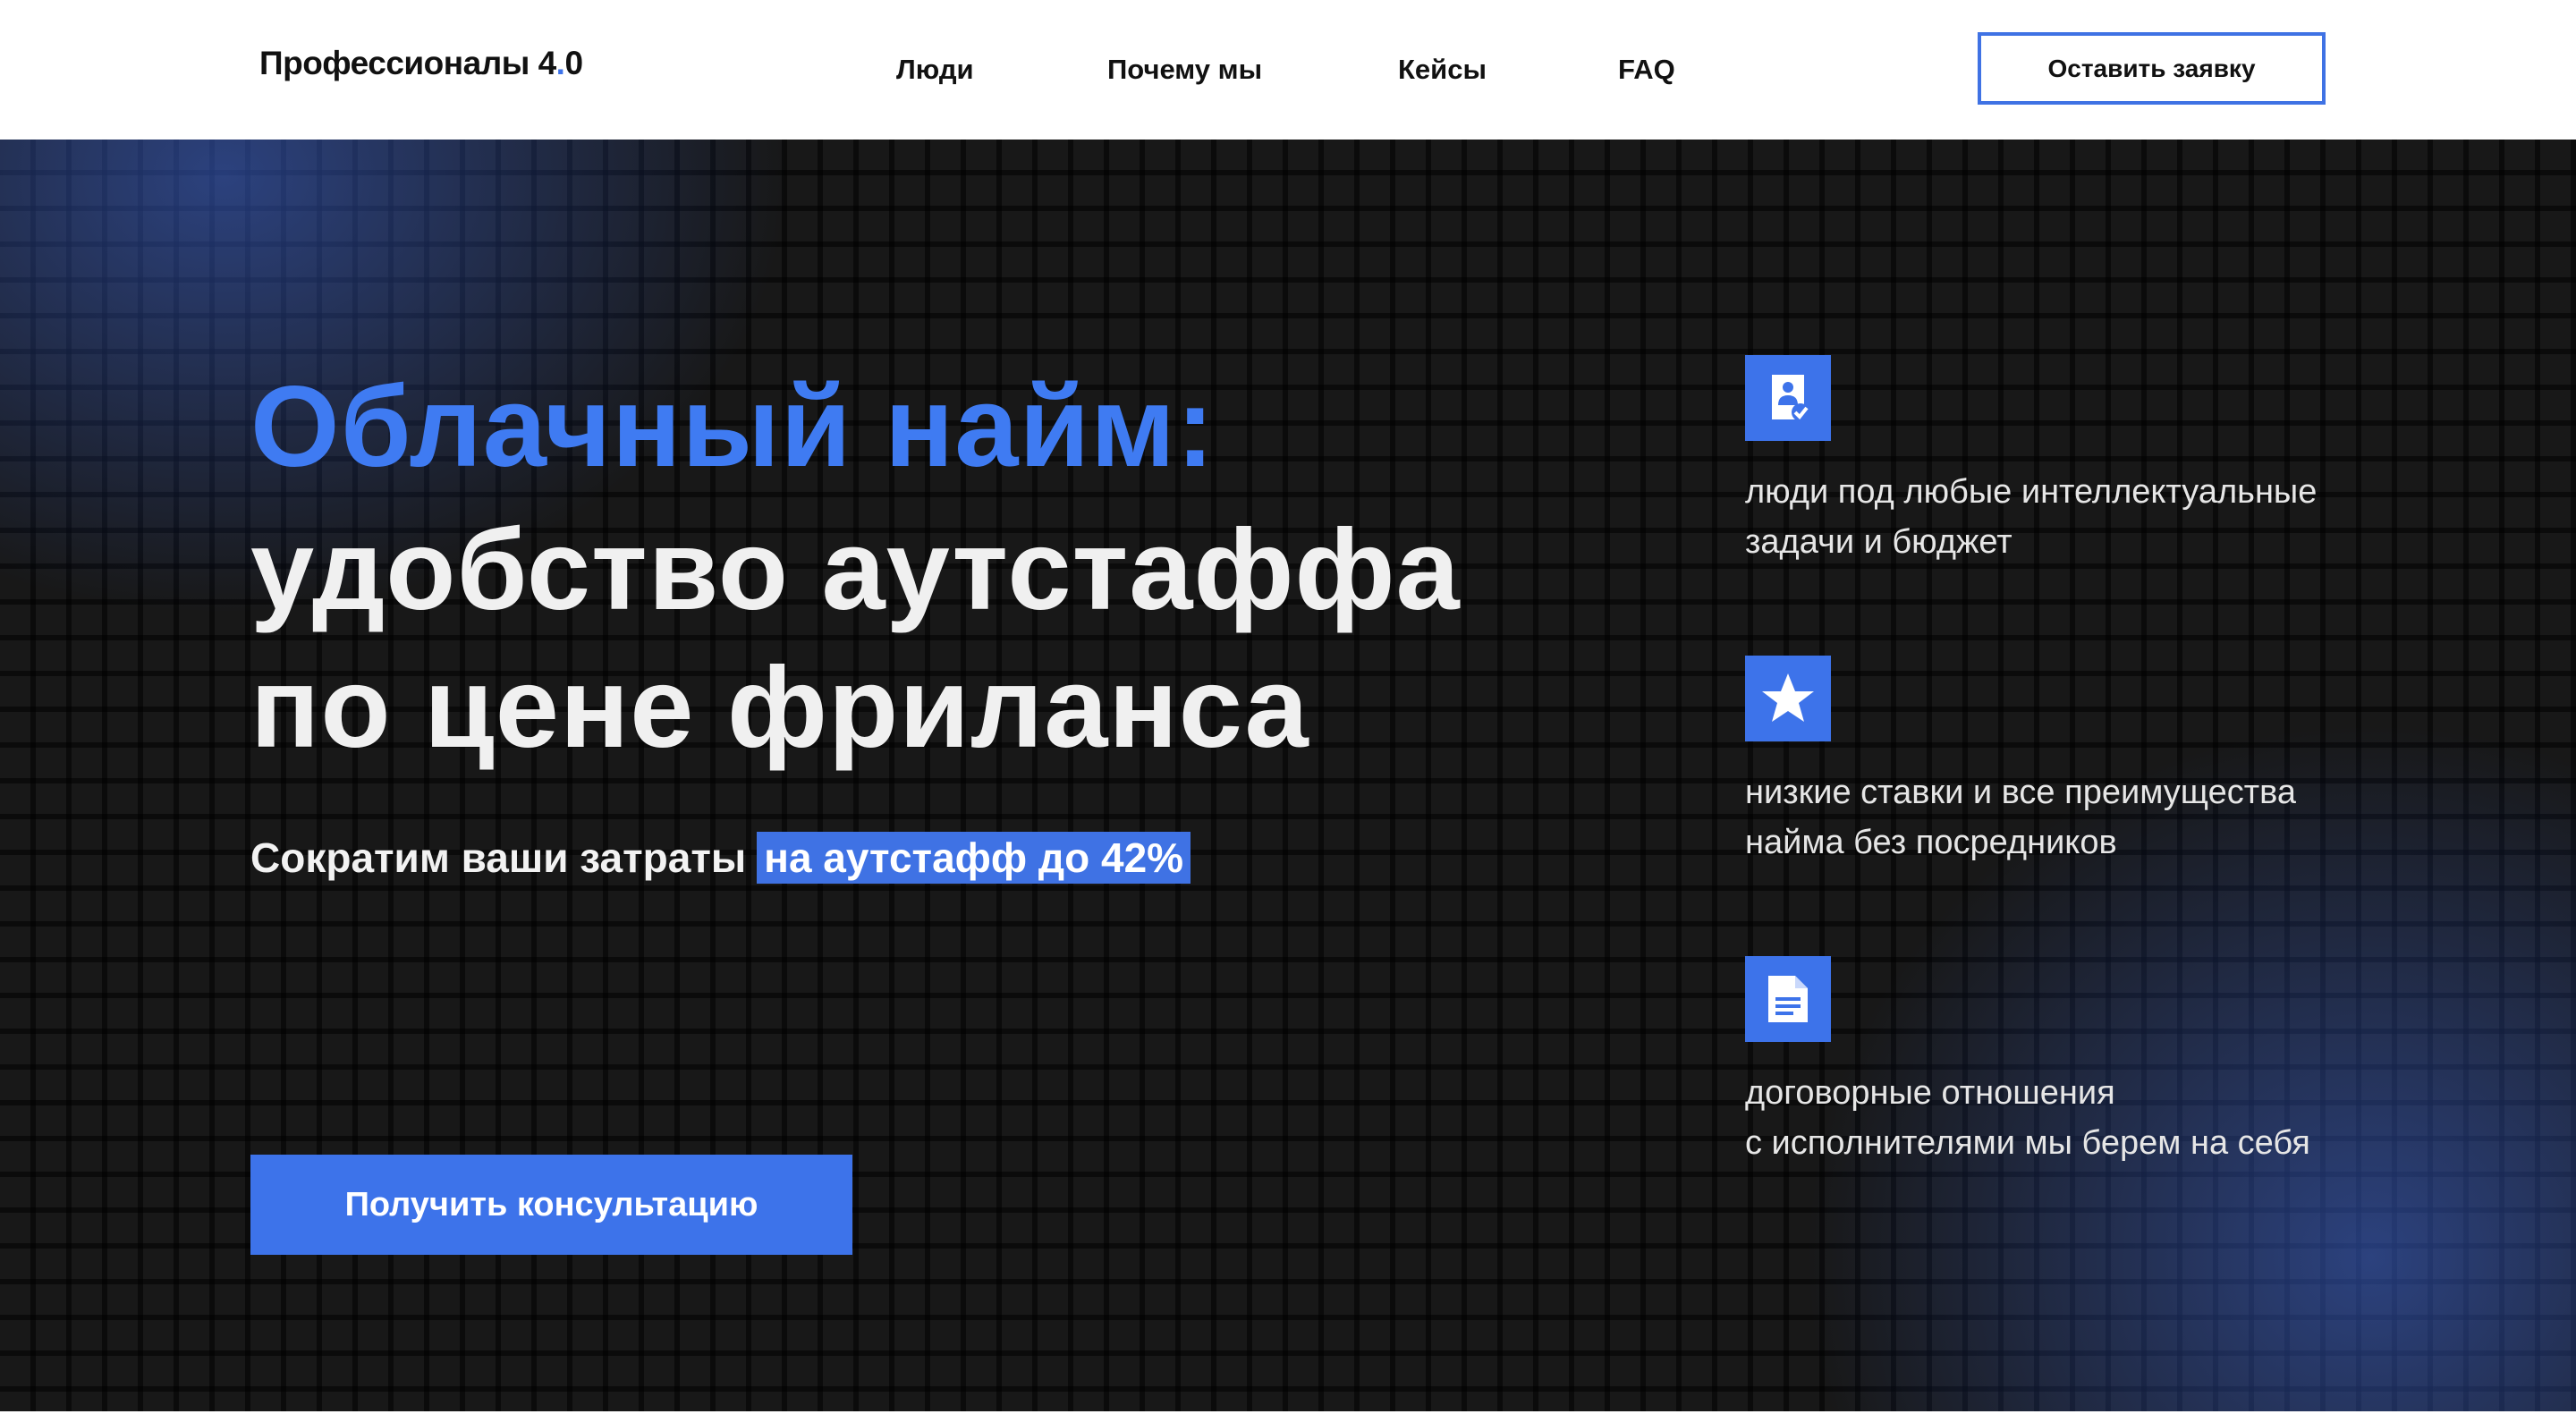 This screenshot has height=1414, width=2576. I want to click on star-svg, so click(1788, 697).